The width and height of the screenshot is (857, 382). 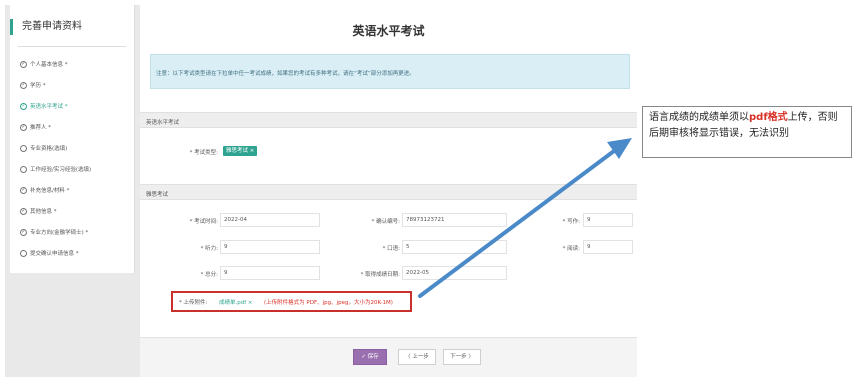 I want to click on sidebar-item: 专业资格(选填), so click(x=43, y=148).